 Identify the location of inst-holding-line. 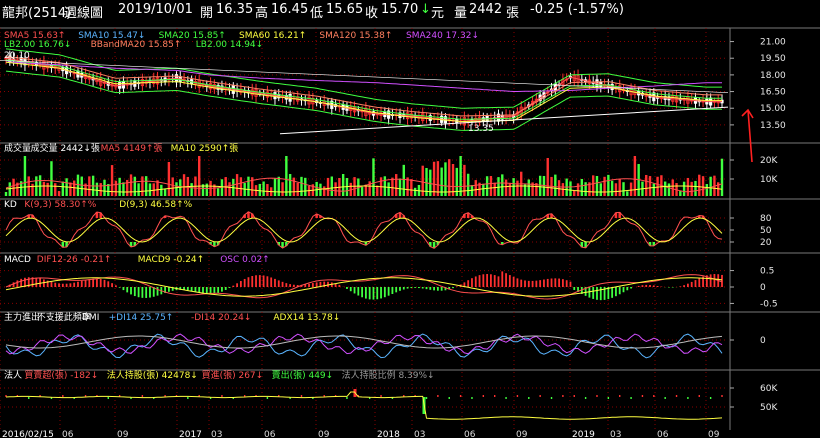
(364, 405).